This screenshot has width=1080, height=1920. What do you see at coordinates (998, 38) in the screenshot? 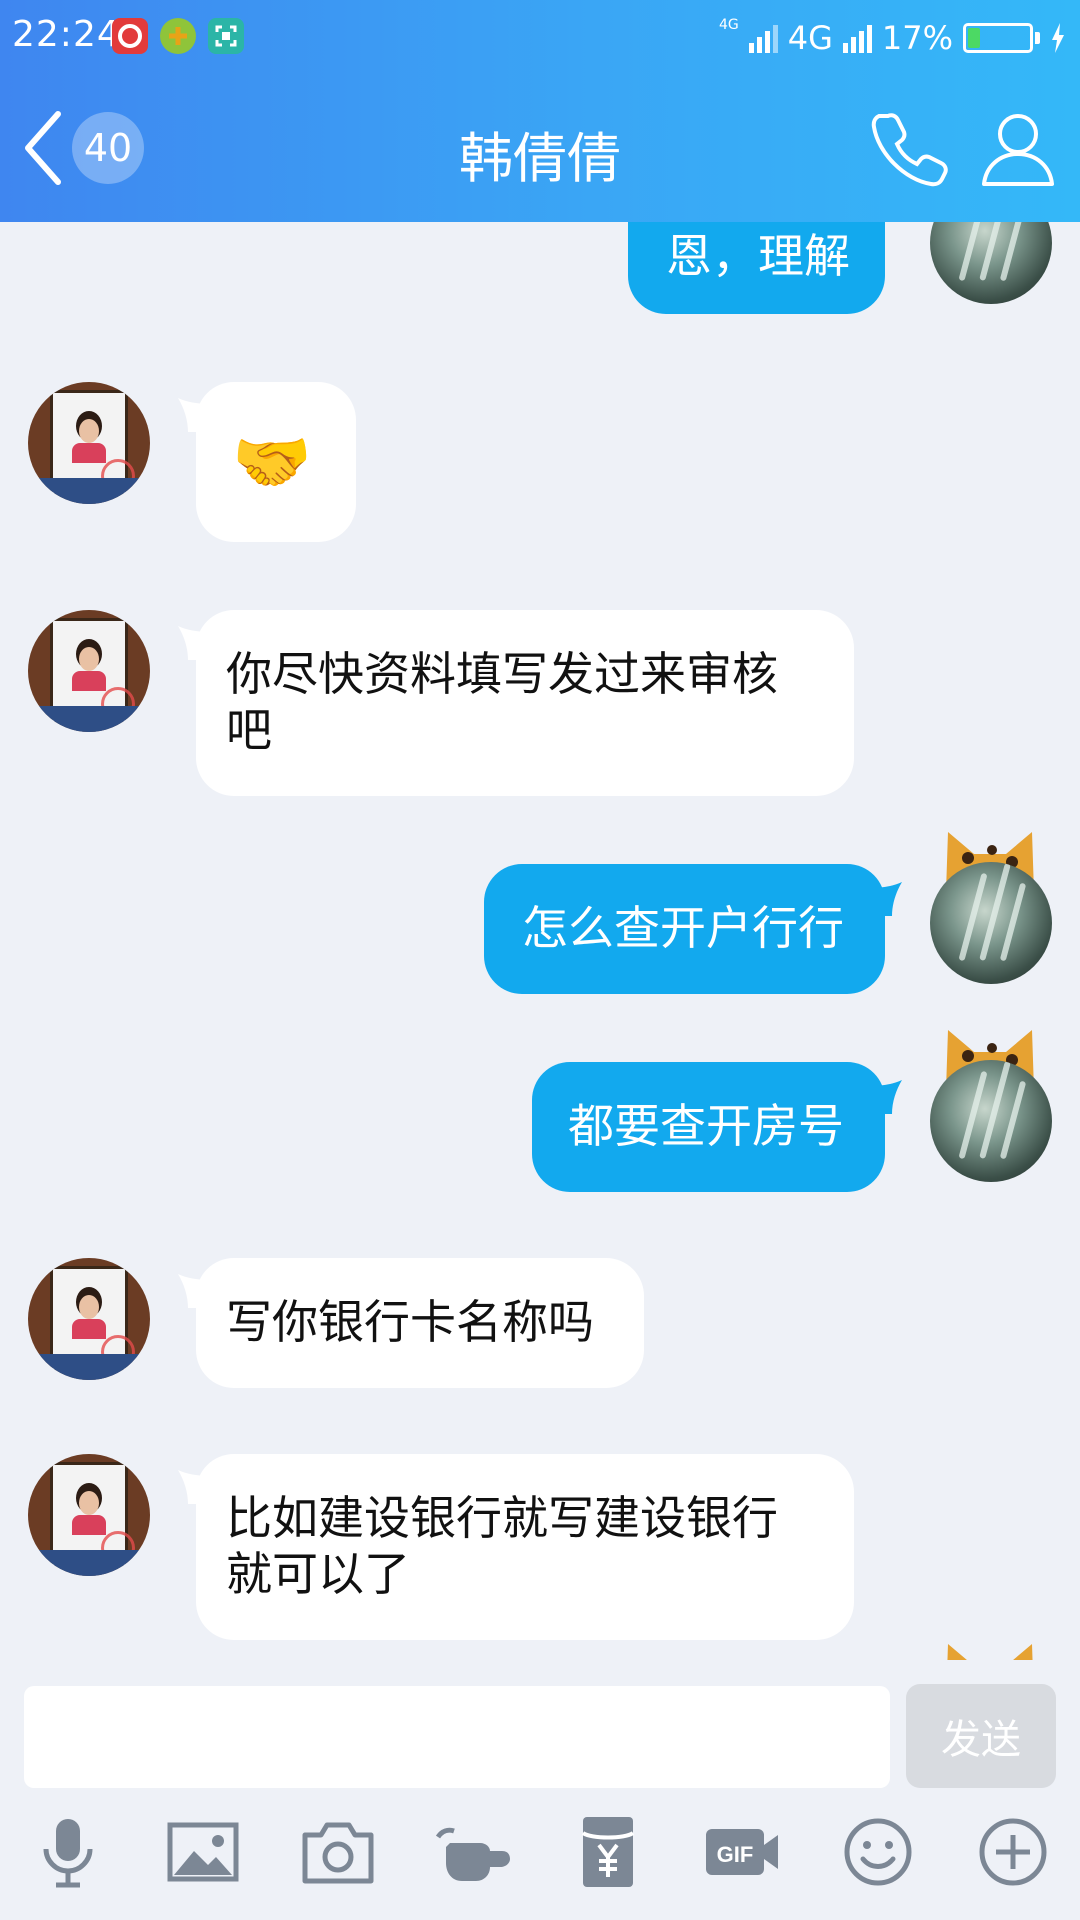
I see `battery-icon` at bounding box center [998, 38].